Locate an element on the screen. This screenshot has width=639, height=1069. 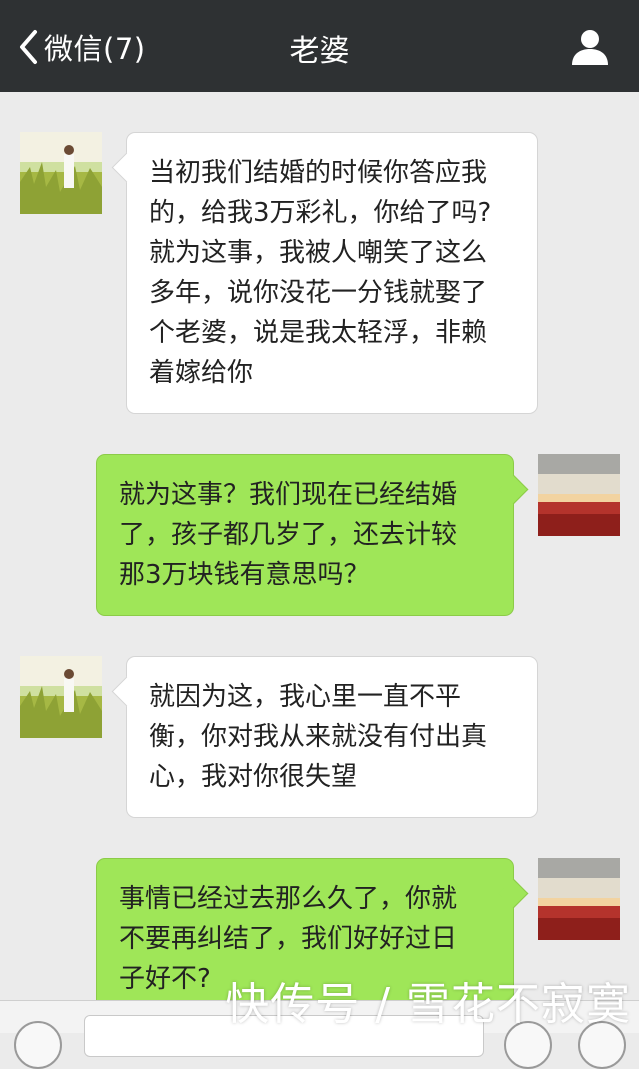
person-icon is located at coordinates (590, 47).